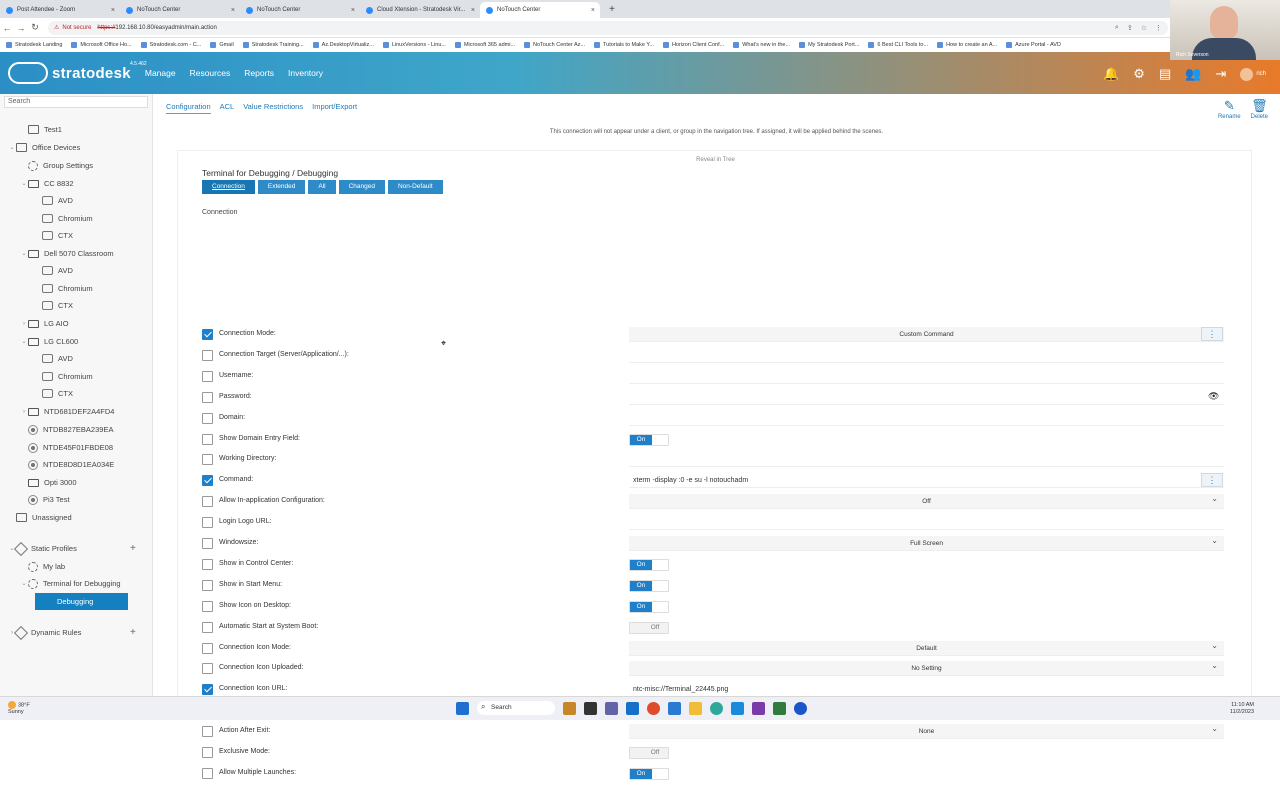 The image size is (1280, 785). What do you see at coordinates (1242, 709) in the screenshot?
I see `clock: 11:10 AM 11/2/2023` at bounding box center [1242, 709].